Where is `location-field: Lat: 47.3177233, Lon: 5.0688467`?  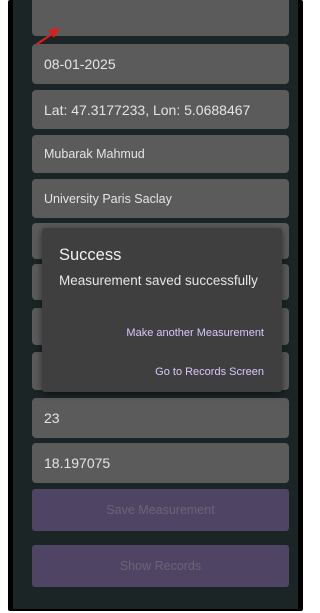 location-field: Lat: 47.3177233, Lon: 5.0688467 is located at coordinates (160, 109).